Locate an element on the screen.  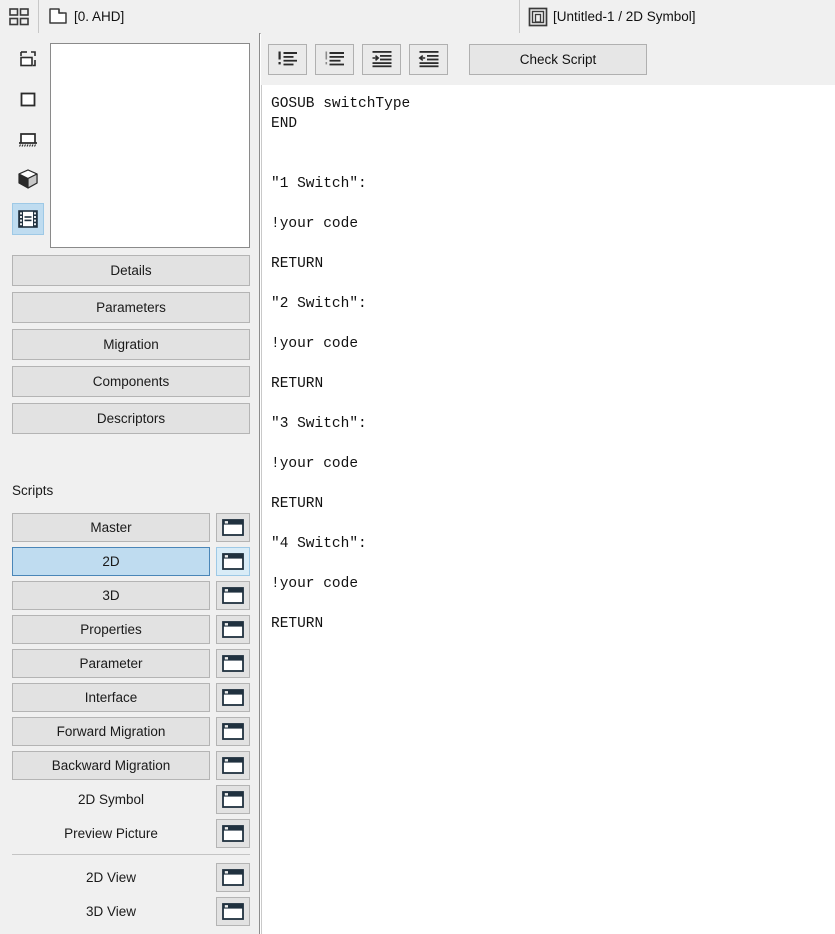
script-row: 2D View is located at coordinates (131, 877).